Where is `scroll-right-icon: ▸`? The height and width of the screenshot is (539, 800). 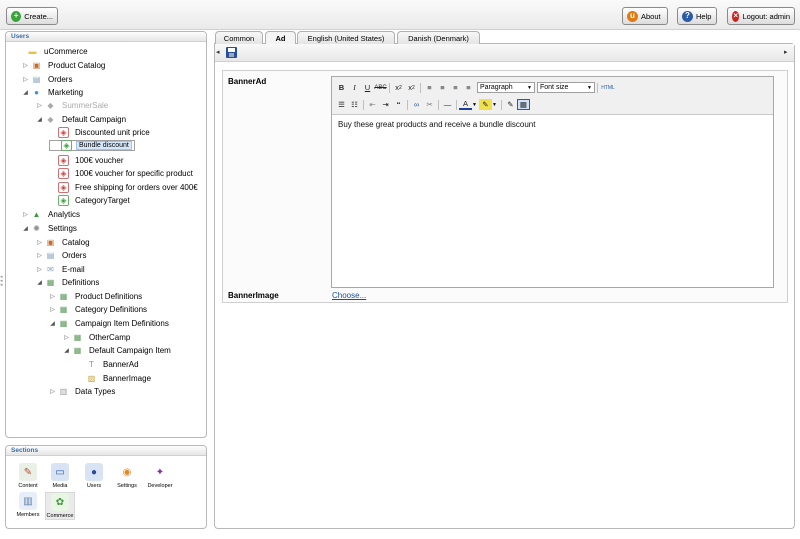
scroll-right-icon: ▸ is located at coordinates (786, 52).